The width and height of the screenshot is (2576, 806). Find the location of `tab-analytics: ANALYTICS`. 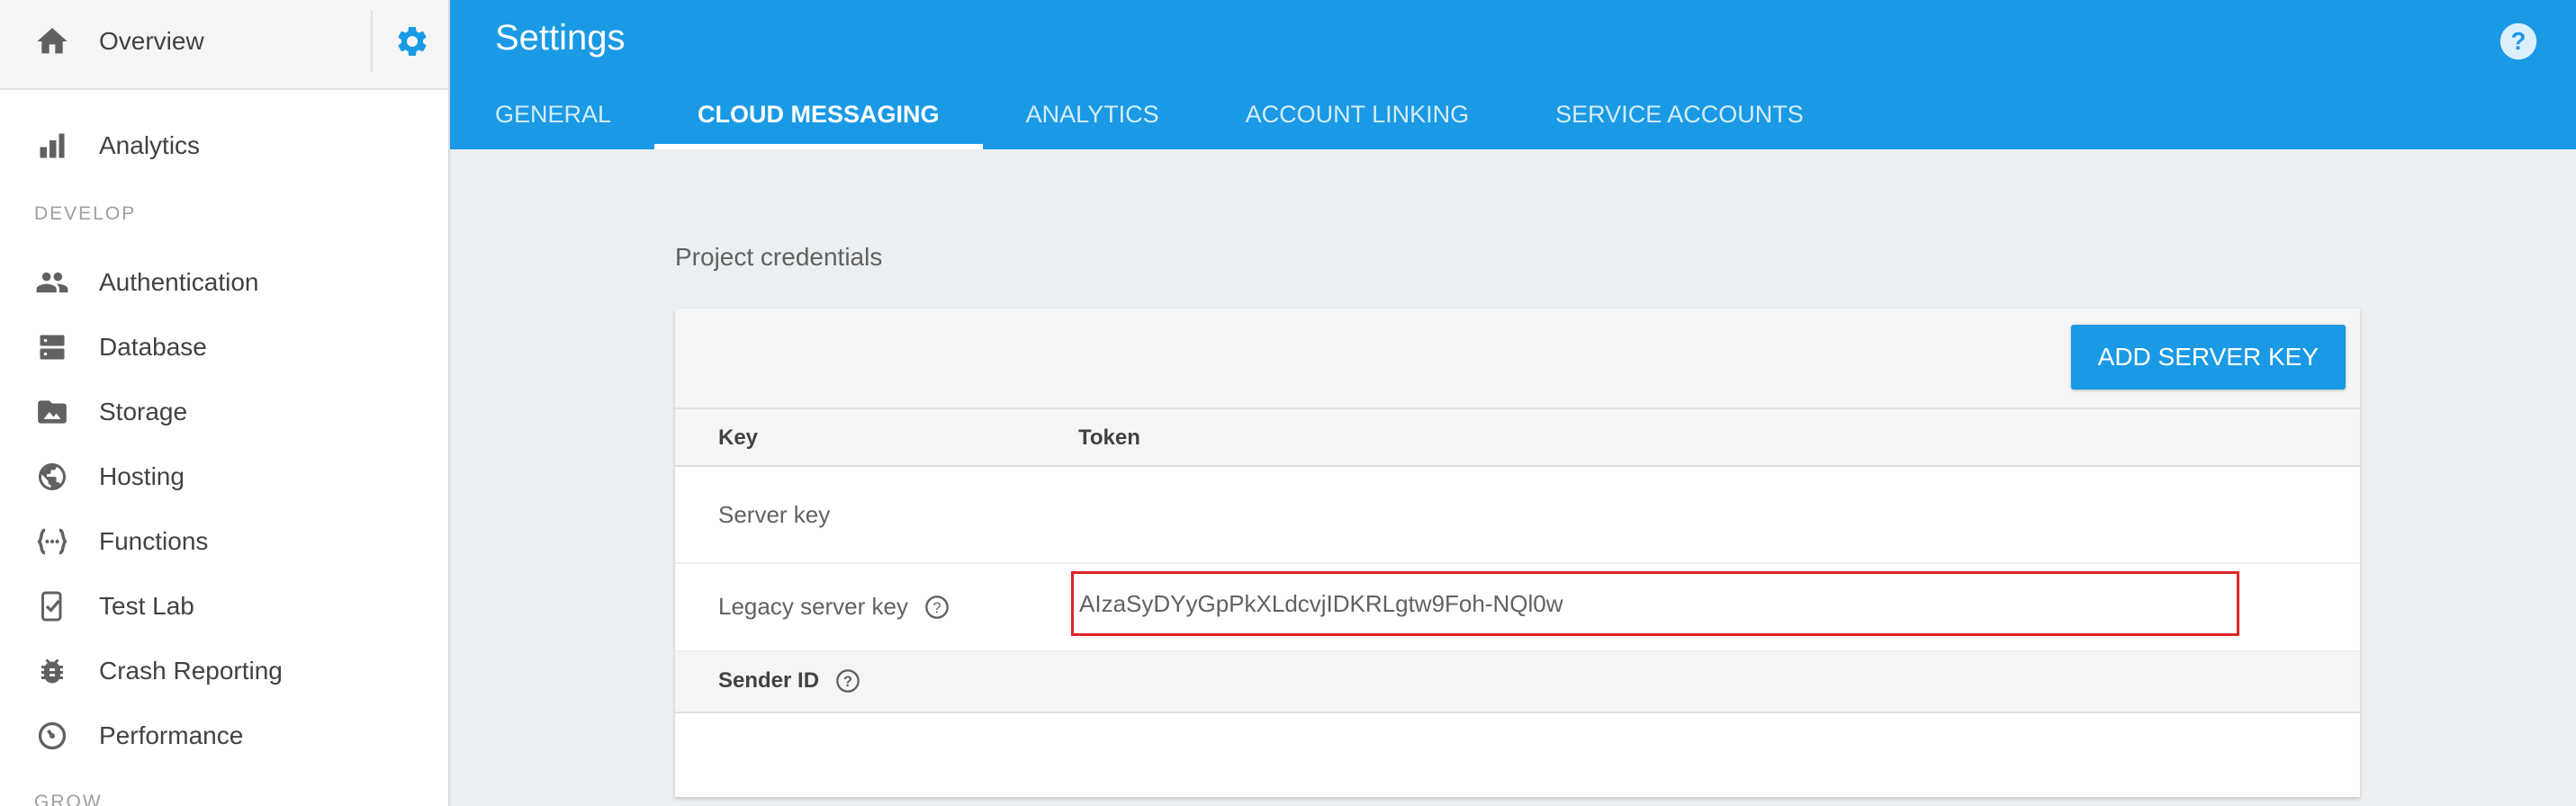

tab-analytics: ANALYTICS is located at coordinates (1092, 119).